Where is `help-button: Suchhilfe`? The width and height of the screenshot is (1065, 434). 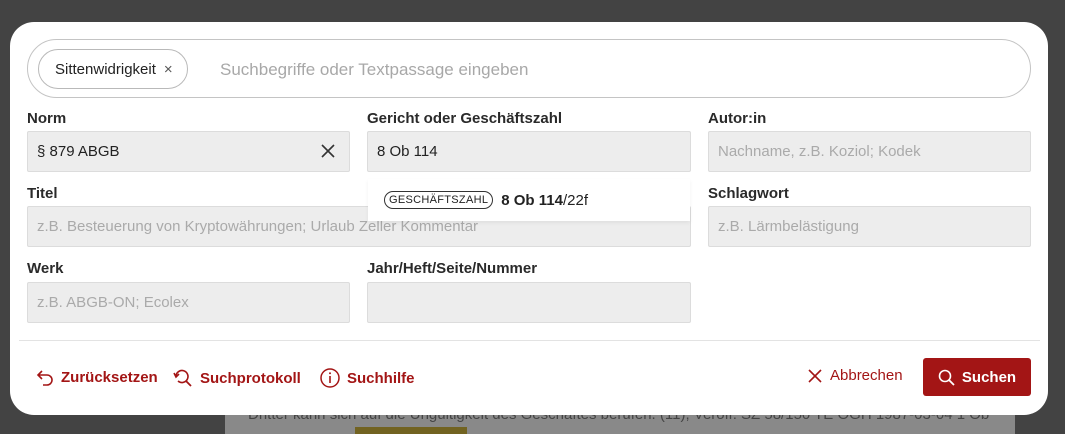 help-button: Suchhilfe is located at coordinates (367, 378).